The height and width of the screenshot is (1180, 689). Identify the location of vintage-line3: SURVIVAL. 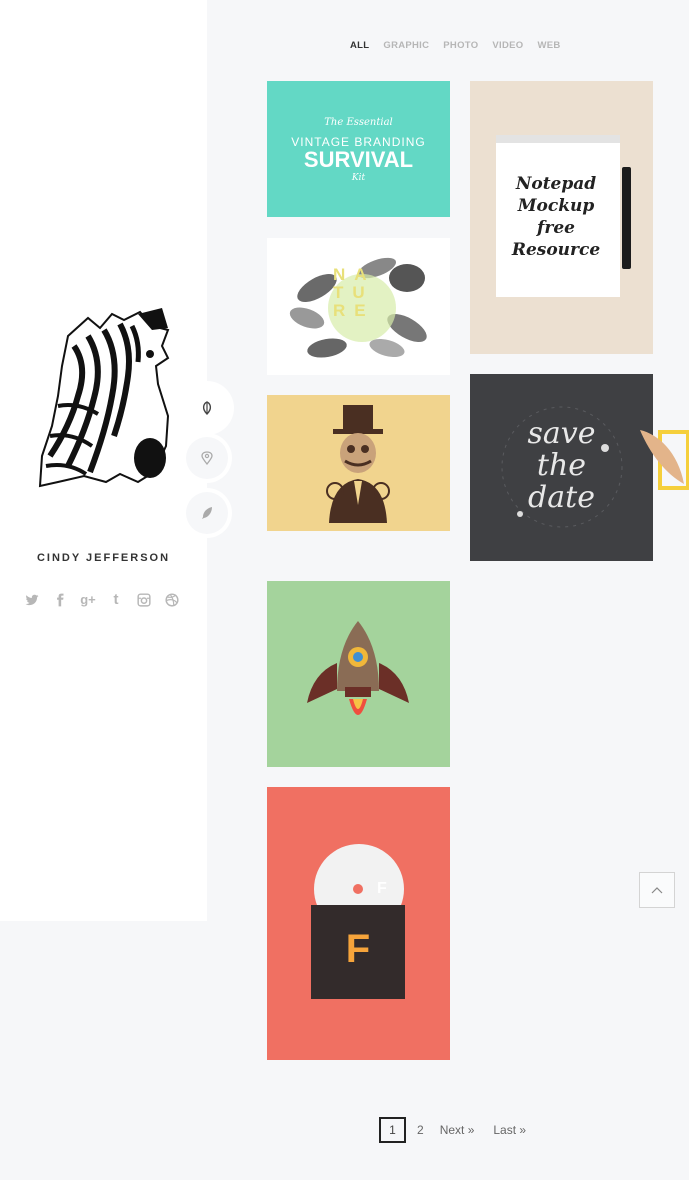
(358, 159).